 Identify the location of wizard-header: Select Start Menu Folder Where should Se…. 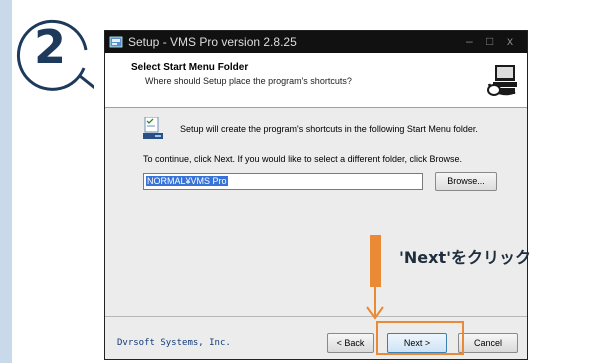
(316, 80).